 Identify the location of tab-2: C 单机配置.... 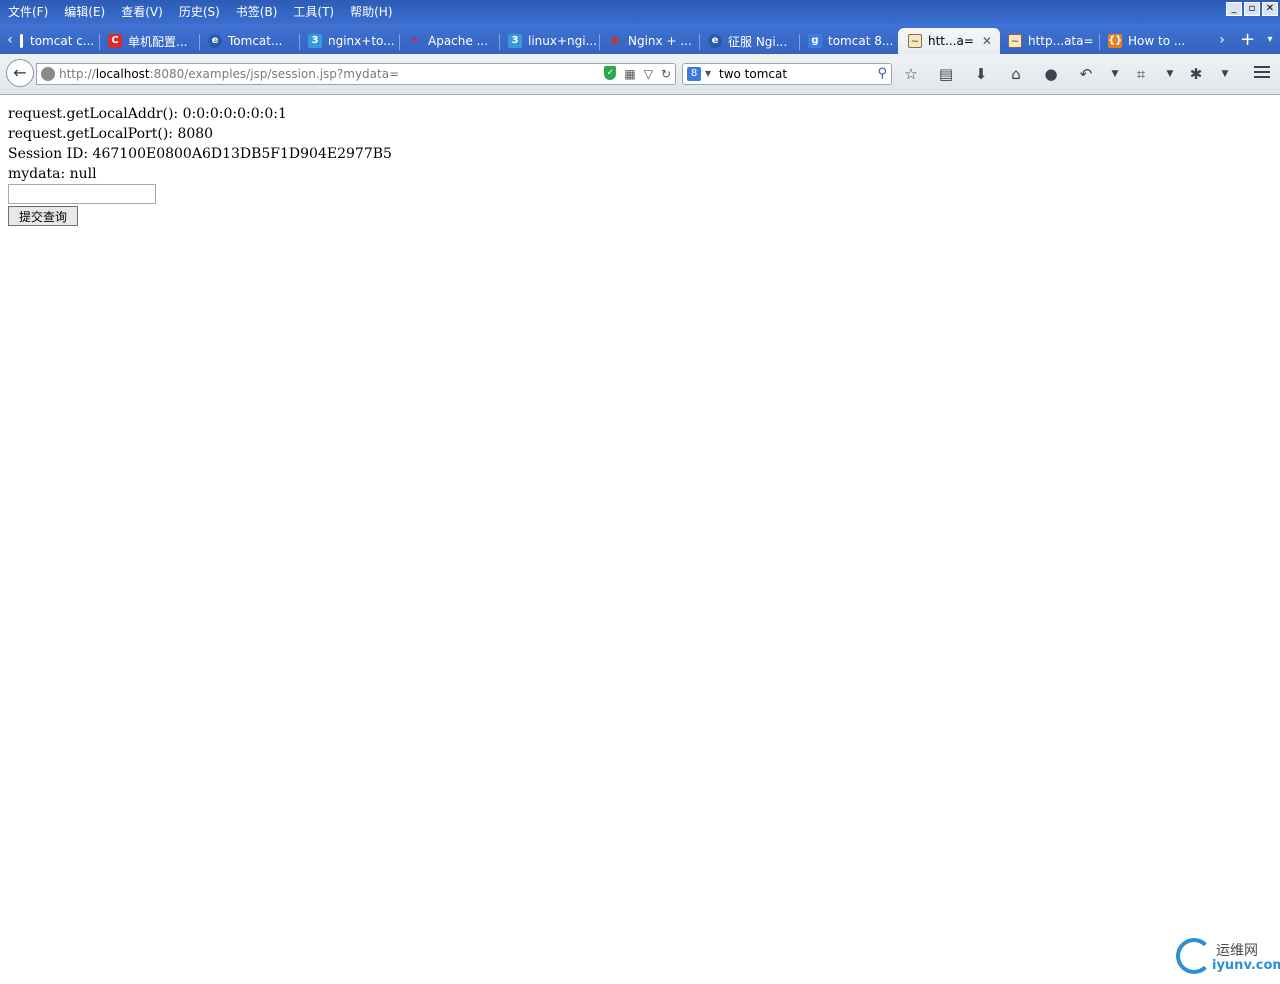
(154, 41).